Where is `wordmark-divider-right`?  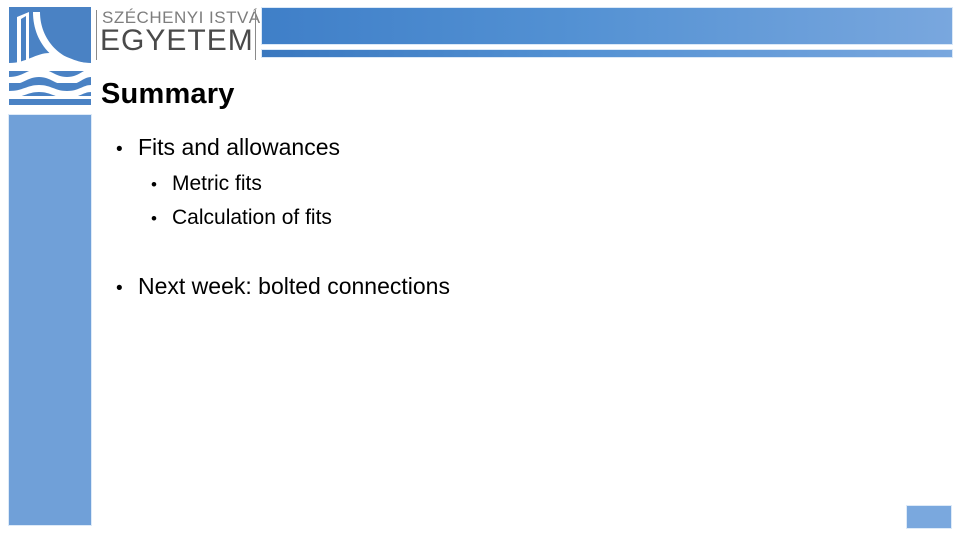 wordmark-divider-right is located at coordinates (255, 35).